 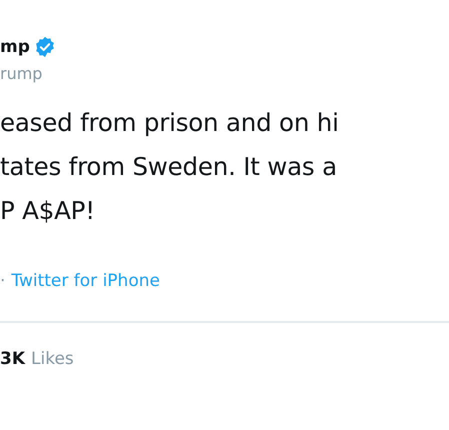 I want to click on tweet-text: eased from prison and on hi, so click(x=170, y=123).